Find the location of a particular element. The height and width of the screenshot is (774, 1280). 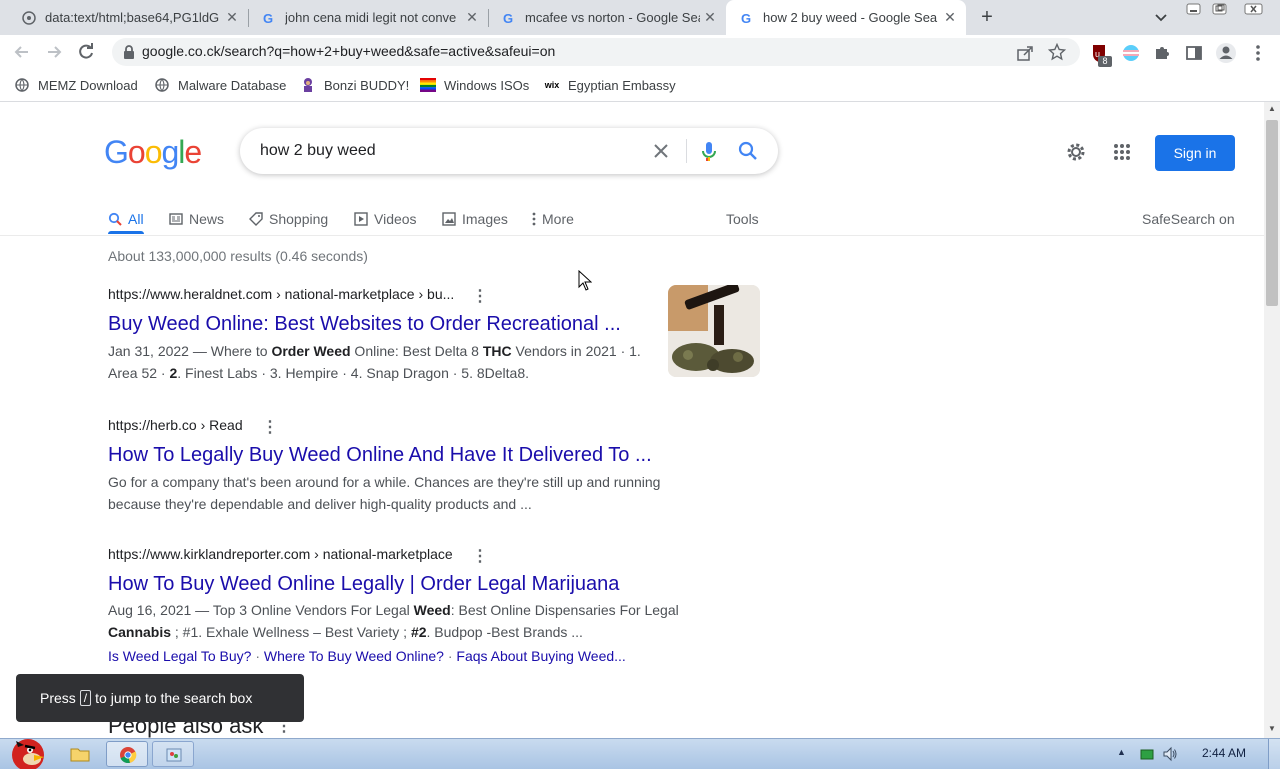

sitelink: Where To Buy Weed Online? is located at coordinates (354, 656).